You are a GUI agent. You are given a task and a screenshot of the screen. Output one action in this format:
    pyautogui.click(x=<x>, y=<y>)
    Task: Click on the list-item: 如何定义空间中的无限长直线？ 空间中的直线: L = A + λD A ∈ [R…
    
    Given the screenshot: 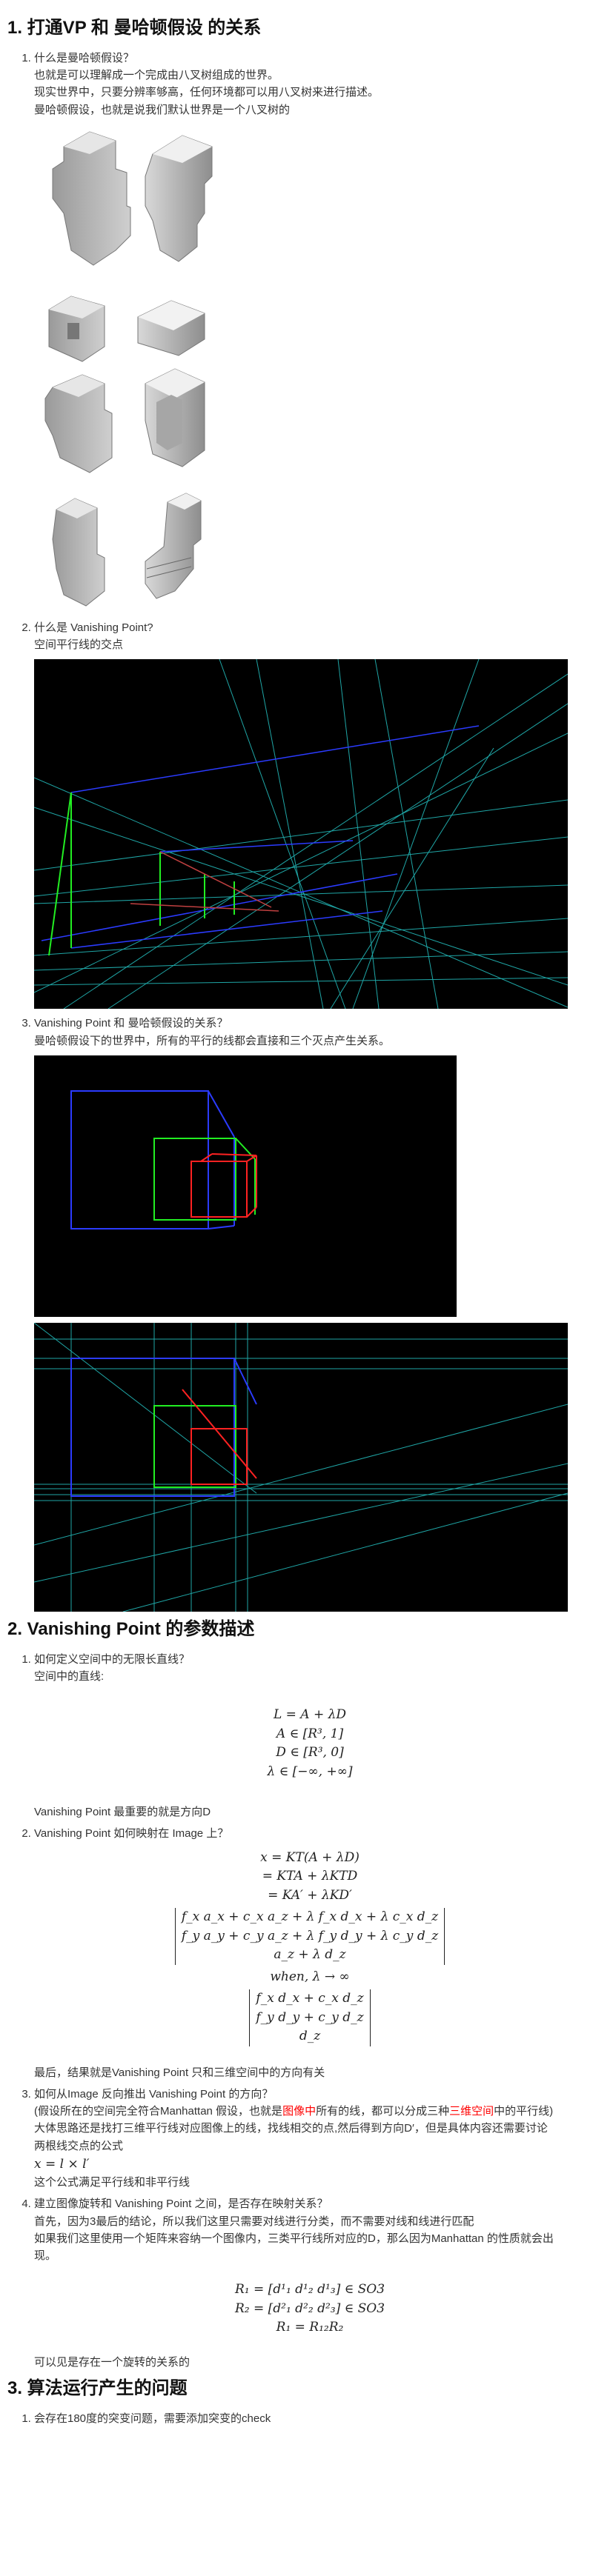 What is the action you would take?
    pyautogui.click(x=310, y=1736)
    